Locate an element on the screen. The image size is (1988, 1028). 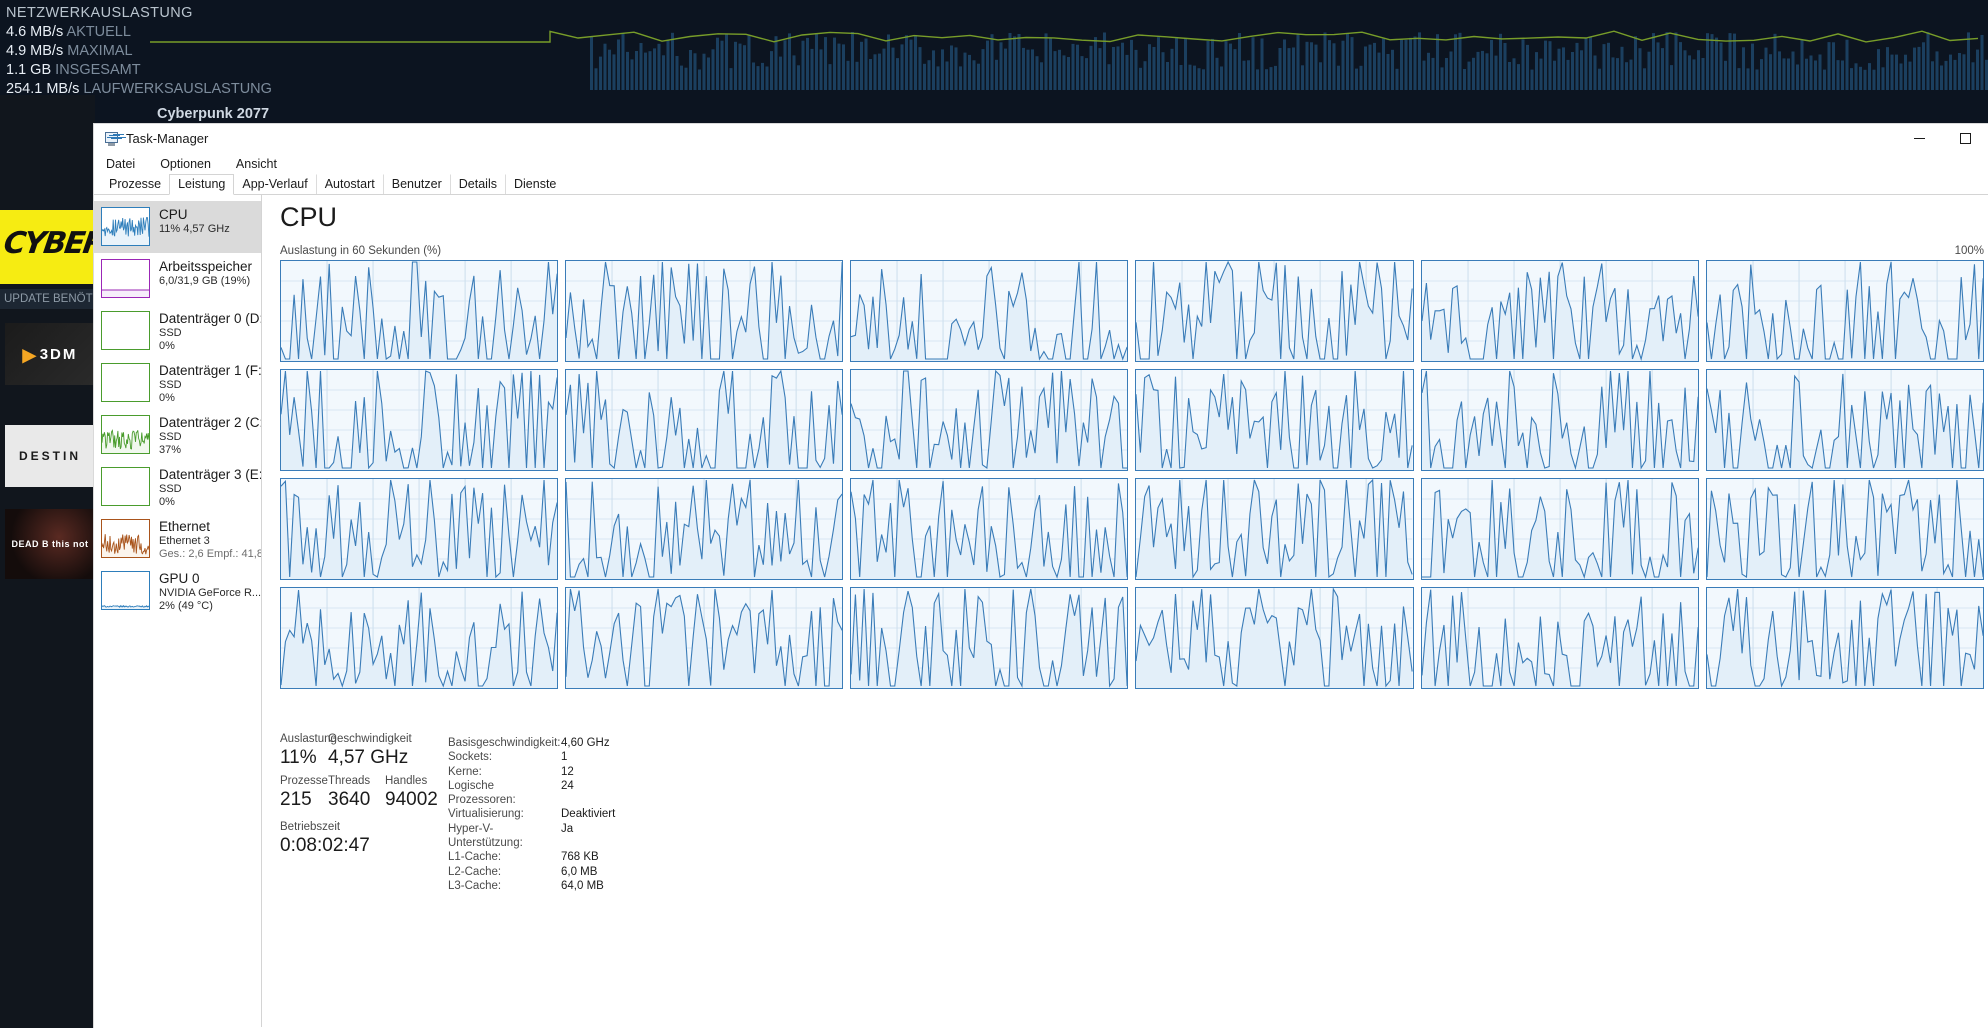
graph-caption-row: Auslastung in 60 Sekunden (%) 100% is located at coordinates (1134, 251).